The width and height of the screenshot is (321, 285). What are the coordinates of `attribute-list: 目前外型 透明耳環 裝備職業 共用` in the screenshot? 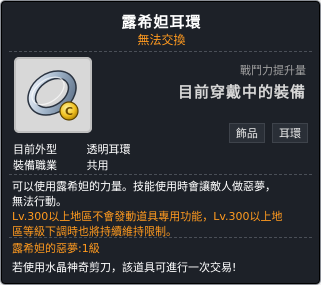 It's located at (72, 157).